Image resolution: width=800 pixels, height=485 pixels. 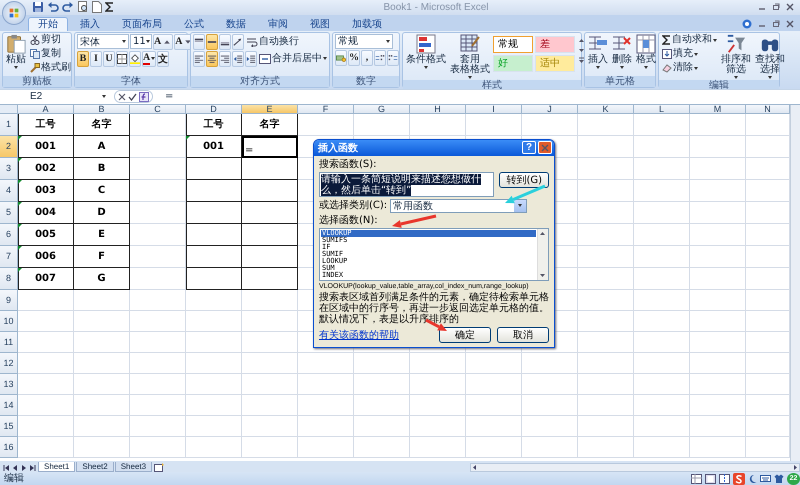 I want to click on help-link: 有关该函数的帮助, so click(x=376, y=335).